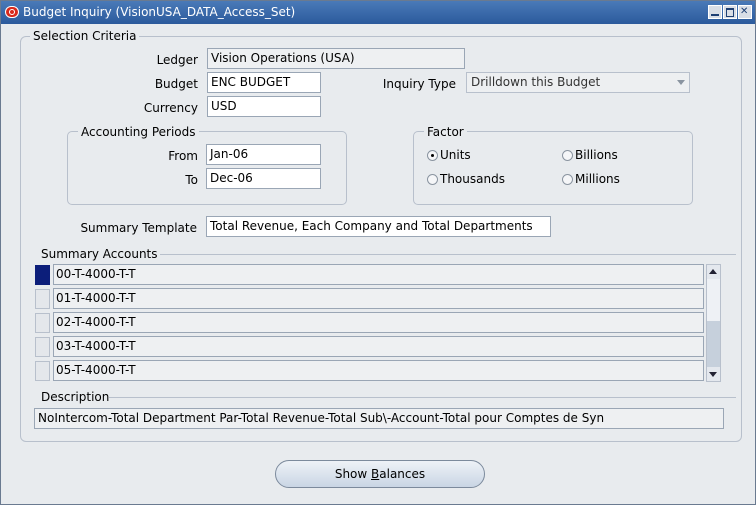 The width and height of the screenshot is (756, 505). Describe the element at coordinates (263, 154) in the screenshot. I see `period-from-field: Jan-06` at that location.